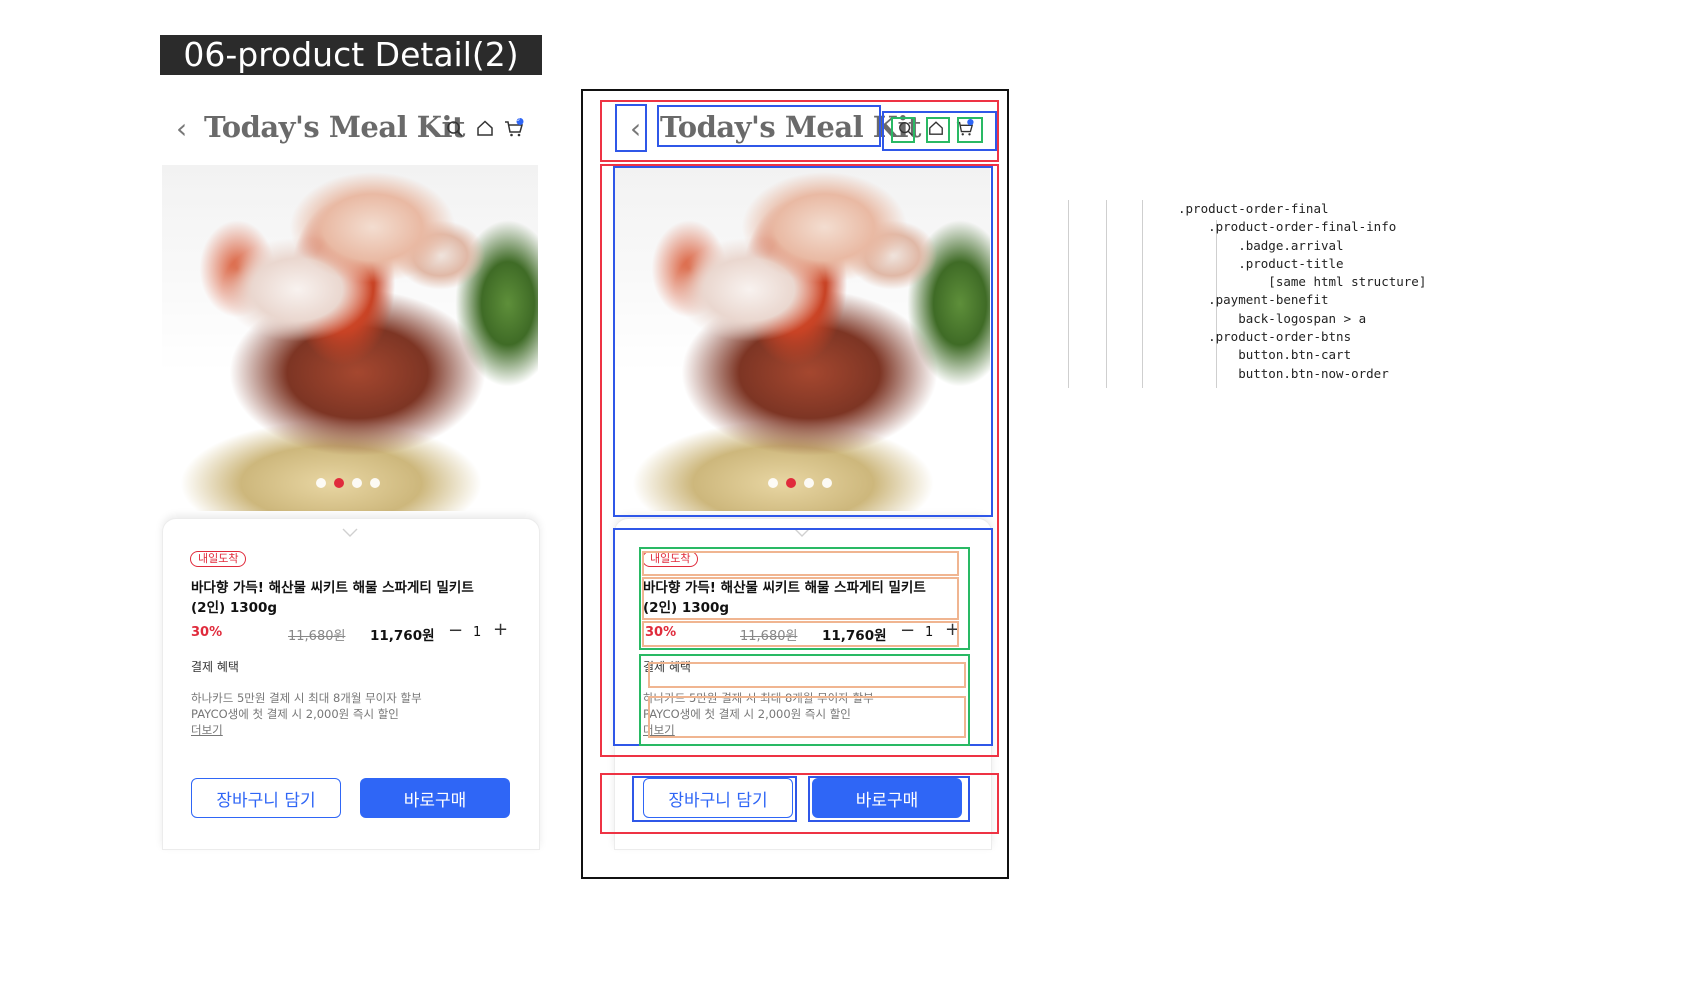 This screenshot has height=990, width=1700. I want to click on annotation-order-button, so click(889, 799).